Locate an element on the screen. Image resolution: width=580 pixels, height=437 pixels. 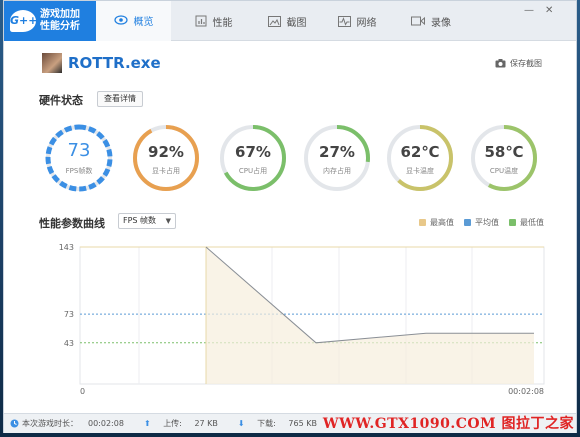
y-tick-label: 43 is located at coordinates (69, 343).